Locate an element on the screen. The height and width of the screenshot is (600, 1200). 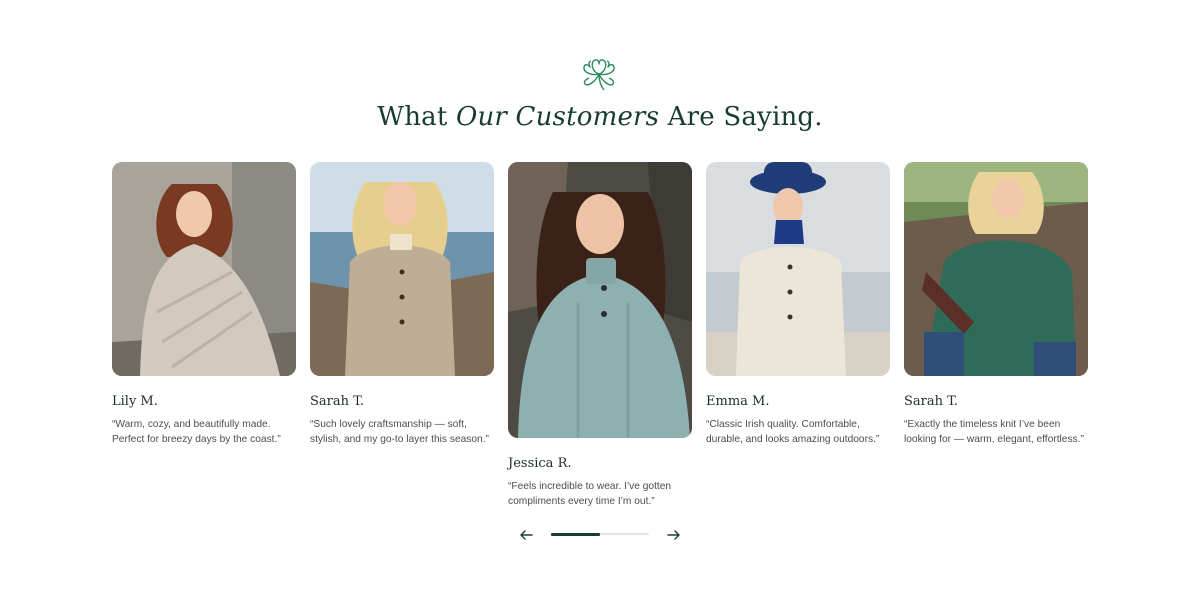
carousel-progress-fill is located at coordinates (575, 534).